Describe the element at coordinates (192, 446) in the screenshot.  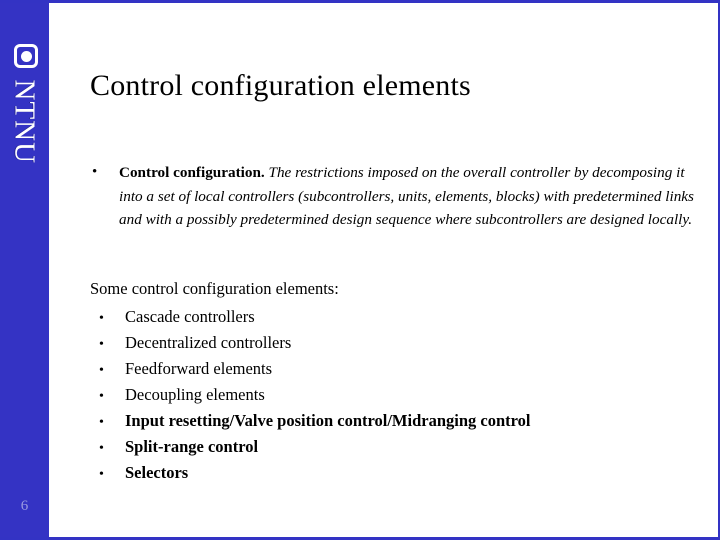
I see `list-item-label: Split-range control` at that location.